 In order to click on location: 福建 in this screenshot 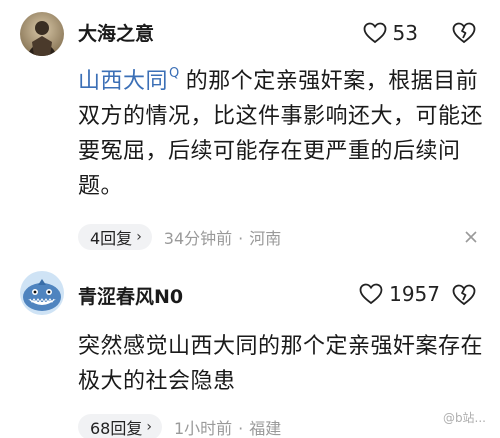, I will do `click(265, 428)`.